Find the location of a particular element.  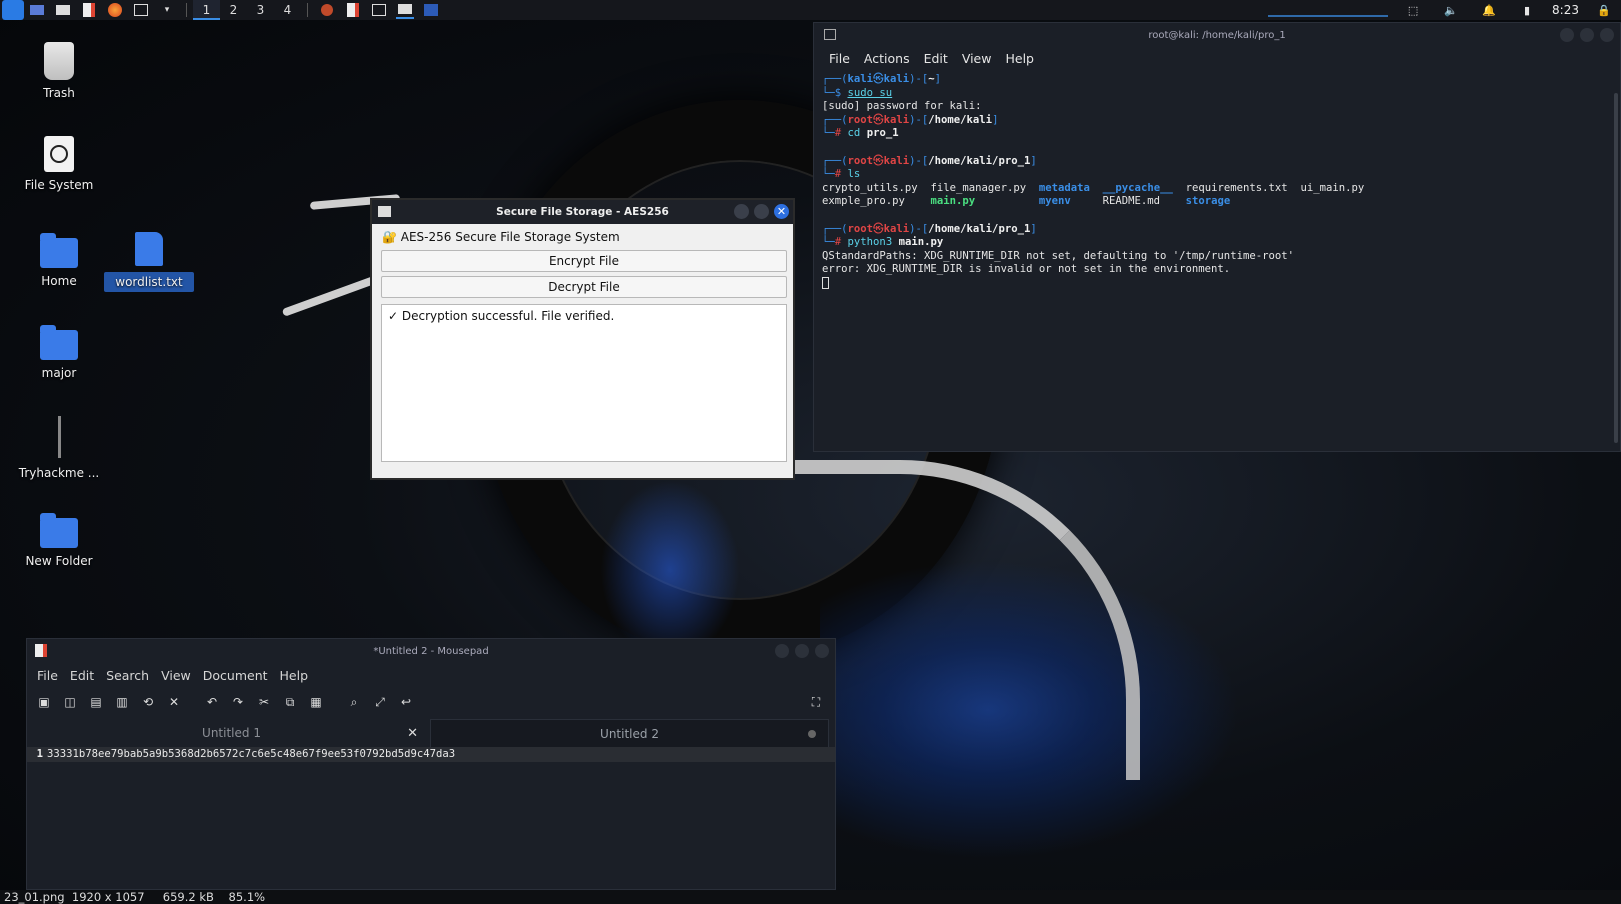

terminal-task-icon is located at coordinates (379, 10).